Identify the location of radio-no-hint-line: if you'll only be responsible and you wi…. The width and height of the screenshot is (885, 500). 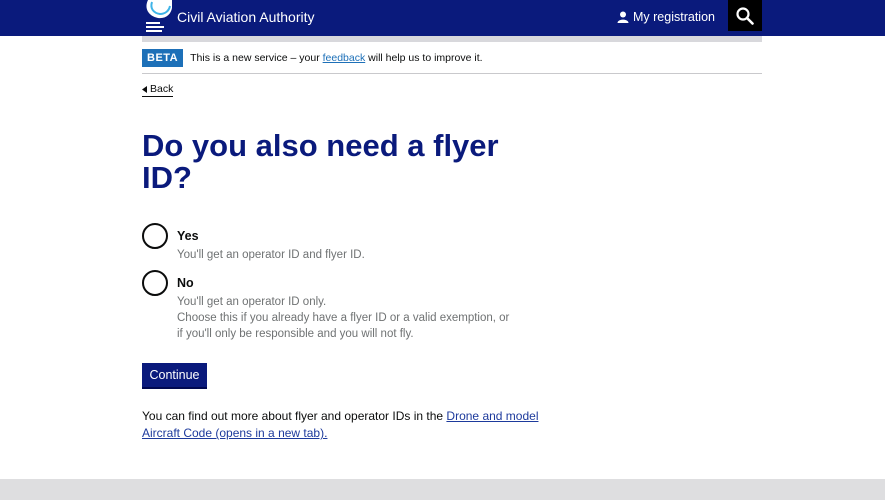
(295, 334).